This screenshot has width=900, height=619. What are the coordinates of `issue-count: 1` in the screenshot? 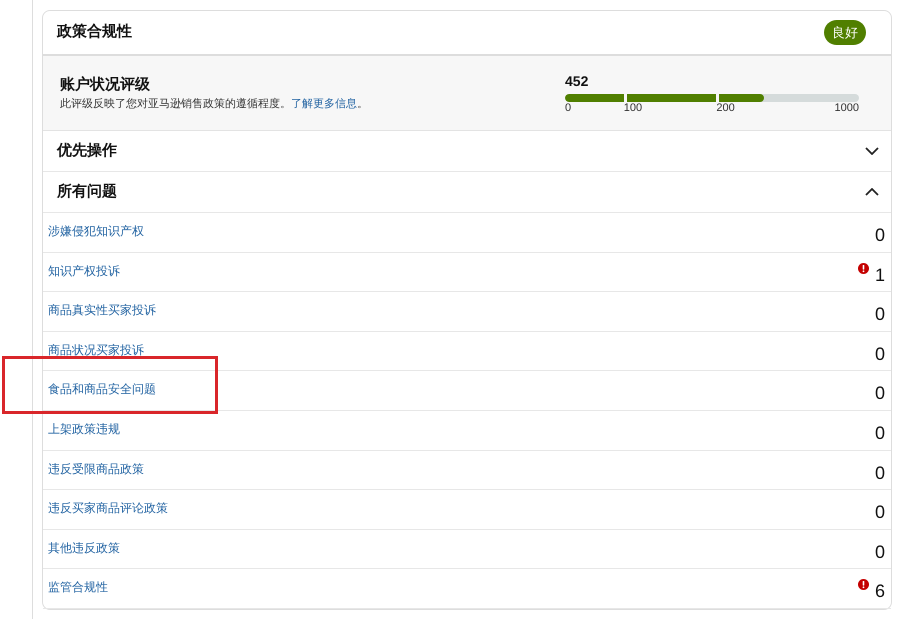 It's located at (879, 275).